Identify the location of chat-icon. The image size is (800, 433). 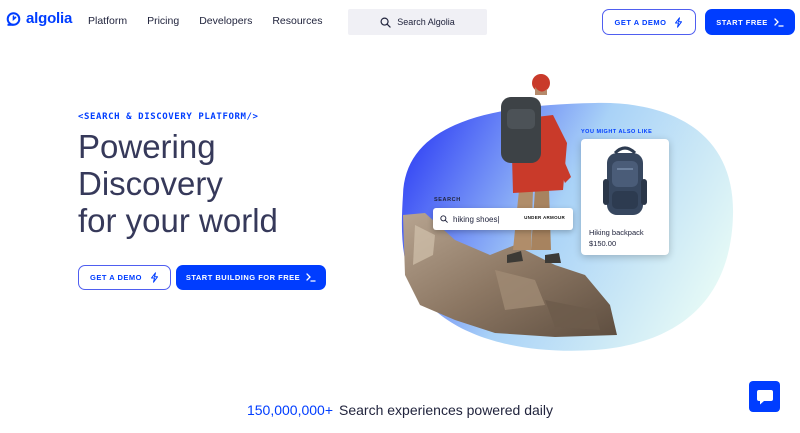
(764, 396).